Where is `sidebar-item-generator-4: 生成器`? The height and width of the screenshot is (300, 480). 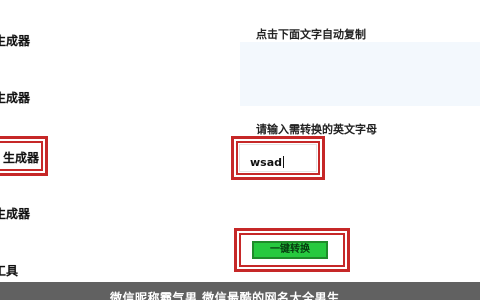 sidebar-item-generator-4: 生成器 is located at coordinates (15, 213).